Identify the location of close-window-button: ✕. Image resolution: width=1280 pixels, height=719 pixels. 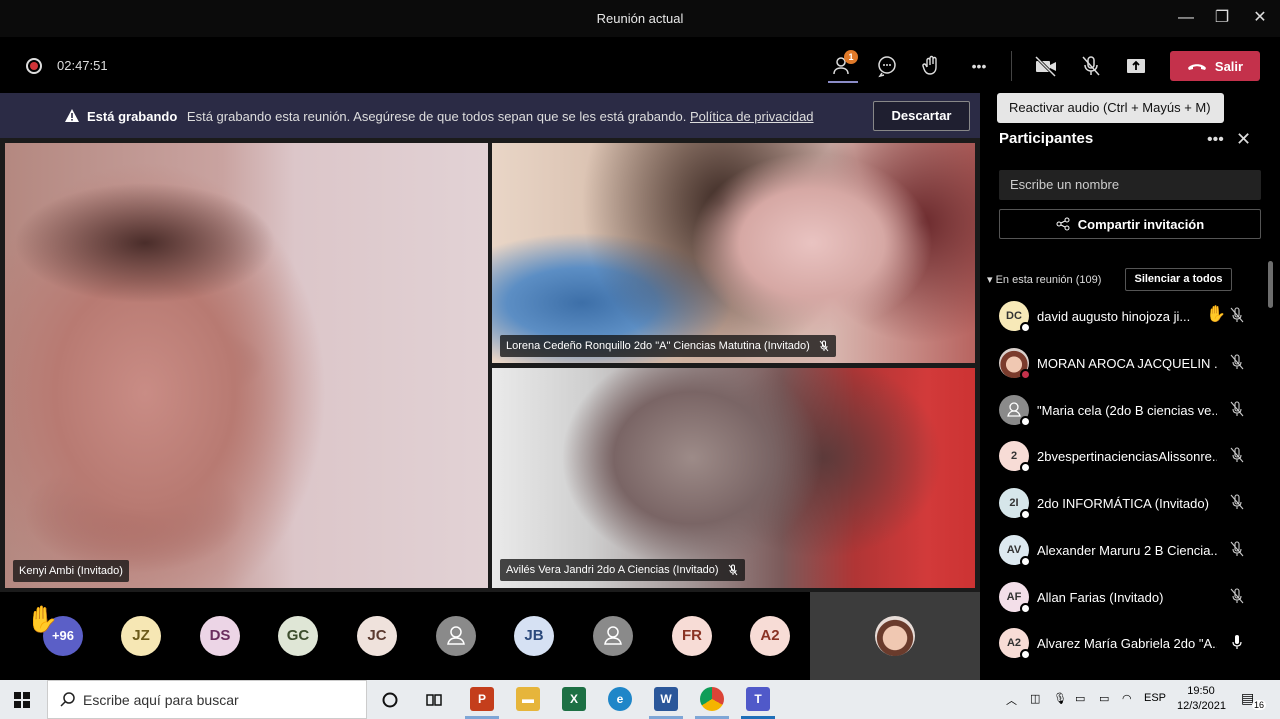
(1260, 18).